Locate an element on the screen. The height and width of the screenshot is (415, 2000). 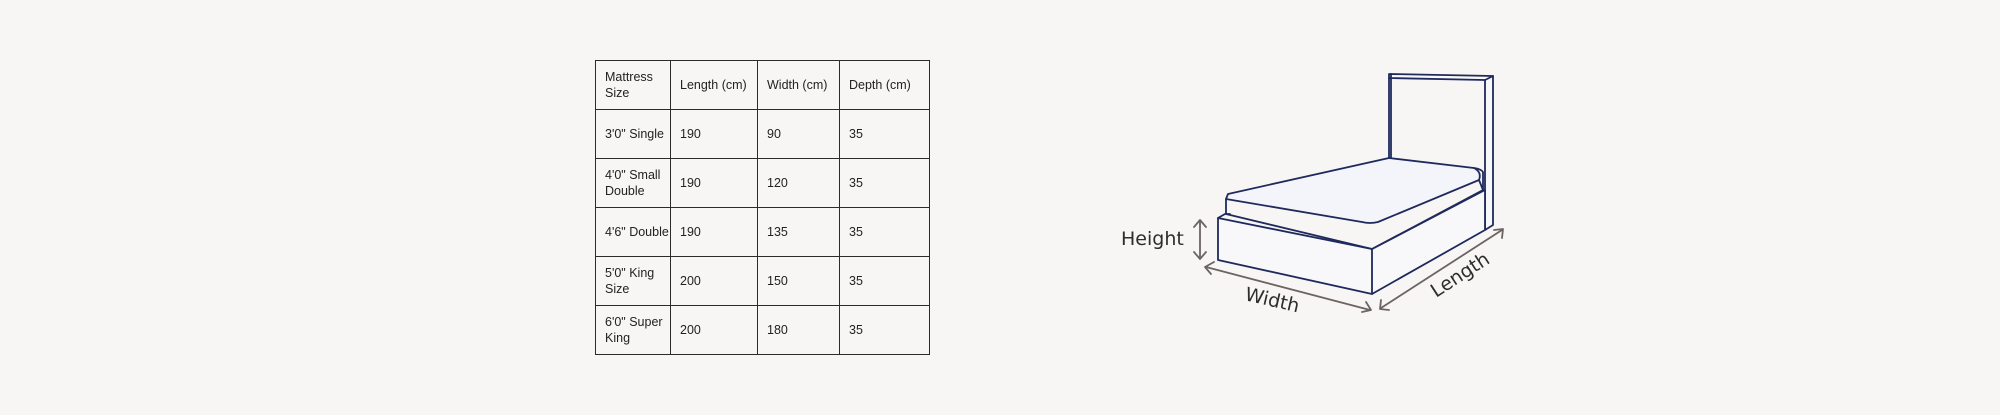
header-depth: Depth (cm) is located at coordinates (884, 85).